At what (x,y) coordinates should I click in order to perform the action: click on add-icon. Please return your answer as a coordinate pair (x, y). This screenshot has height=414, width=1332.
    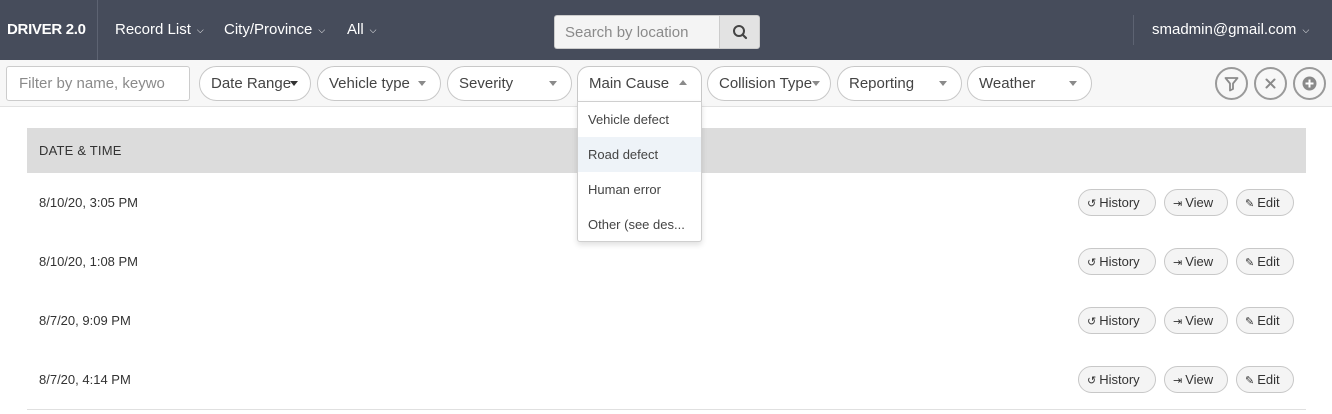
    Looking at the image, I should click on (1309, 83).